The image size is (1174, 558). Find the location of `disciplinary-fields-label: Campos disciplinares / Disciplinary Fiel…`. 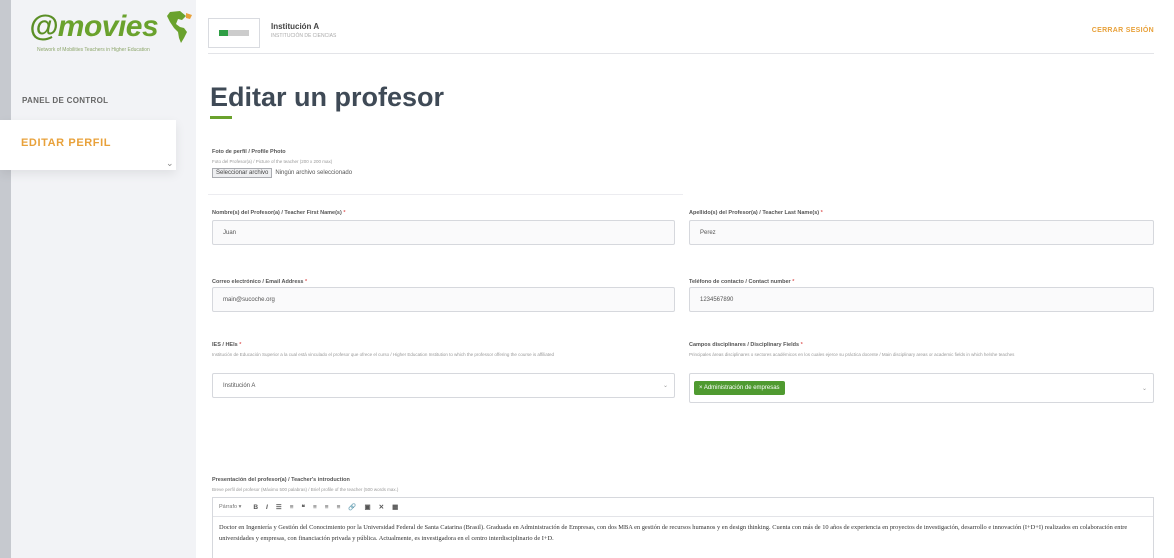

disciplinary-fields-label: Campos disciplinares / Disciplinary Fiel… is located at coordinates (746, 345).